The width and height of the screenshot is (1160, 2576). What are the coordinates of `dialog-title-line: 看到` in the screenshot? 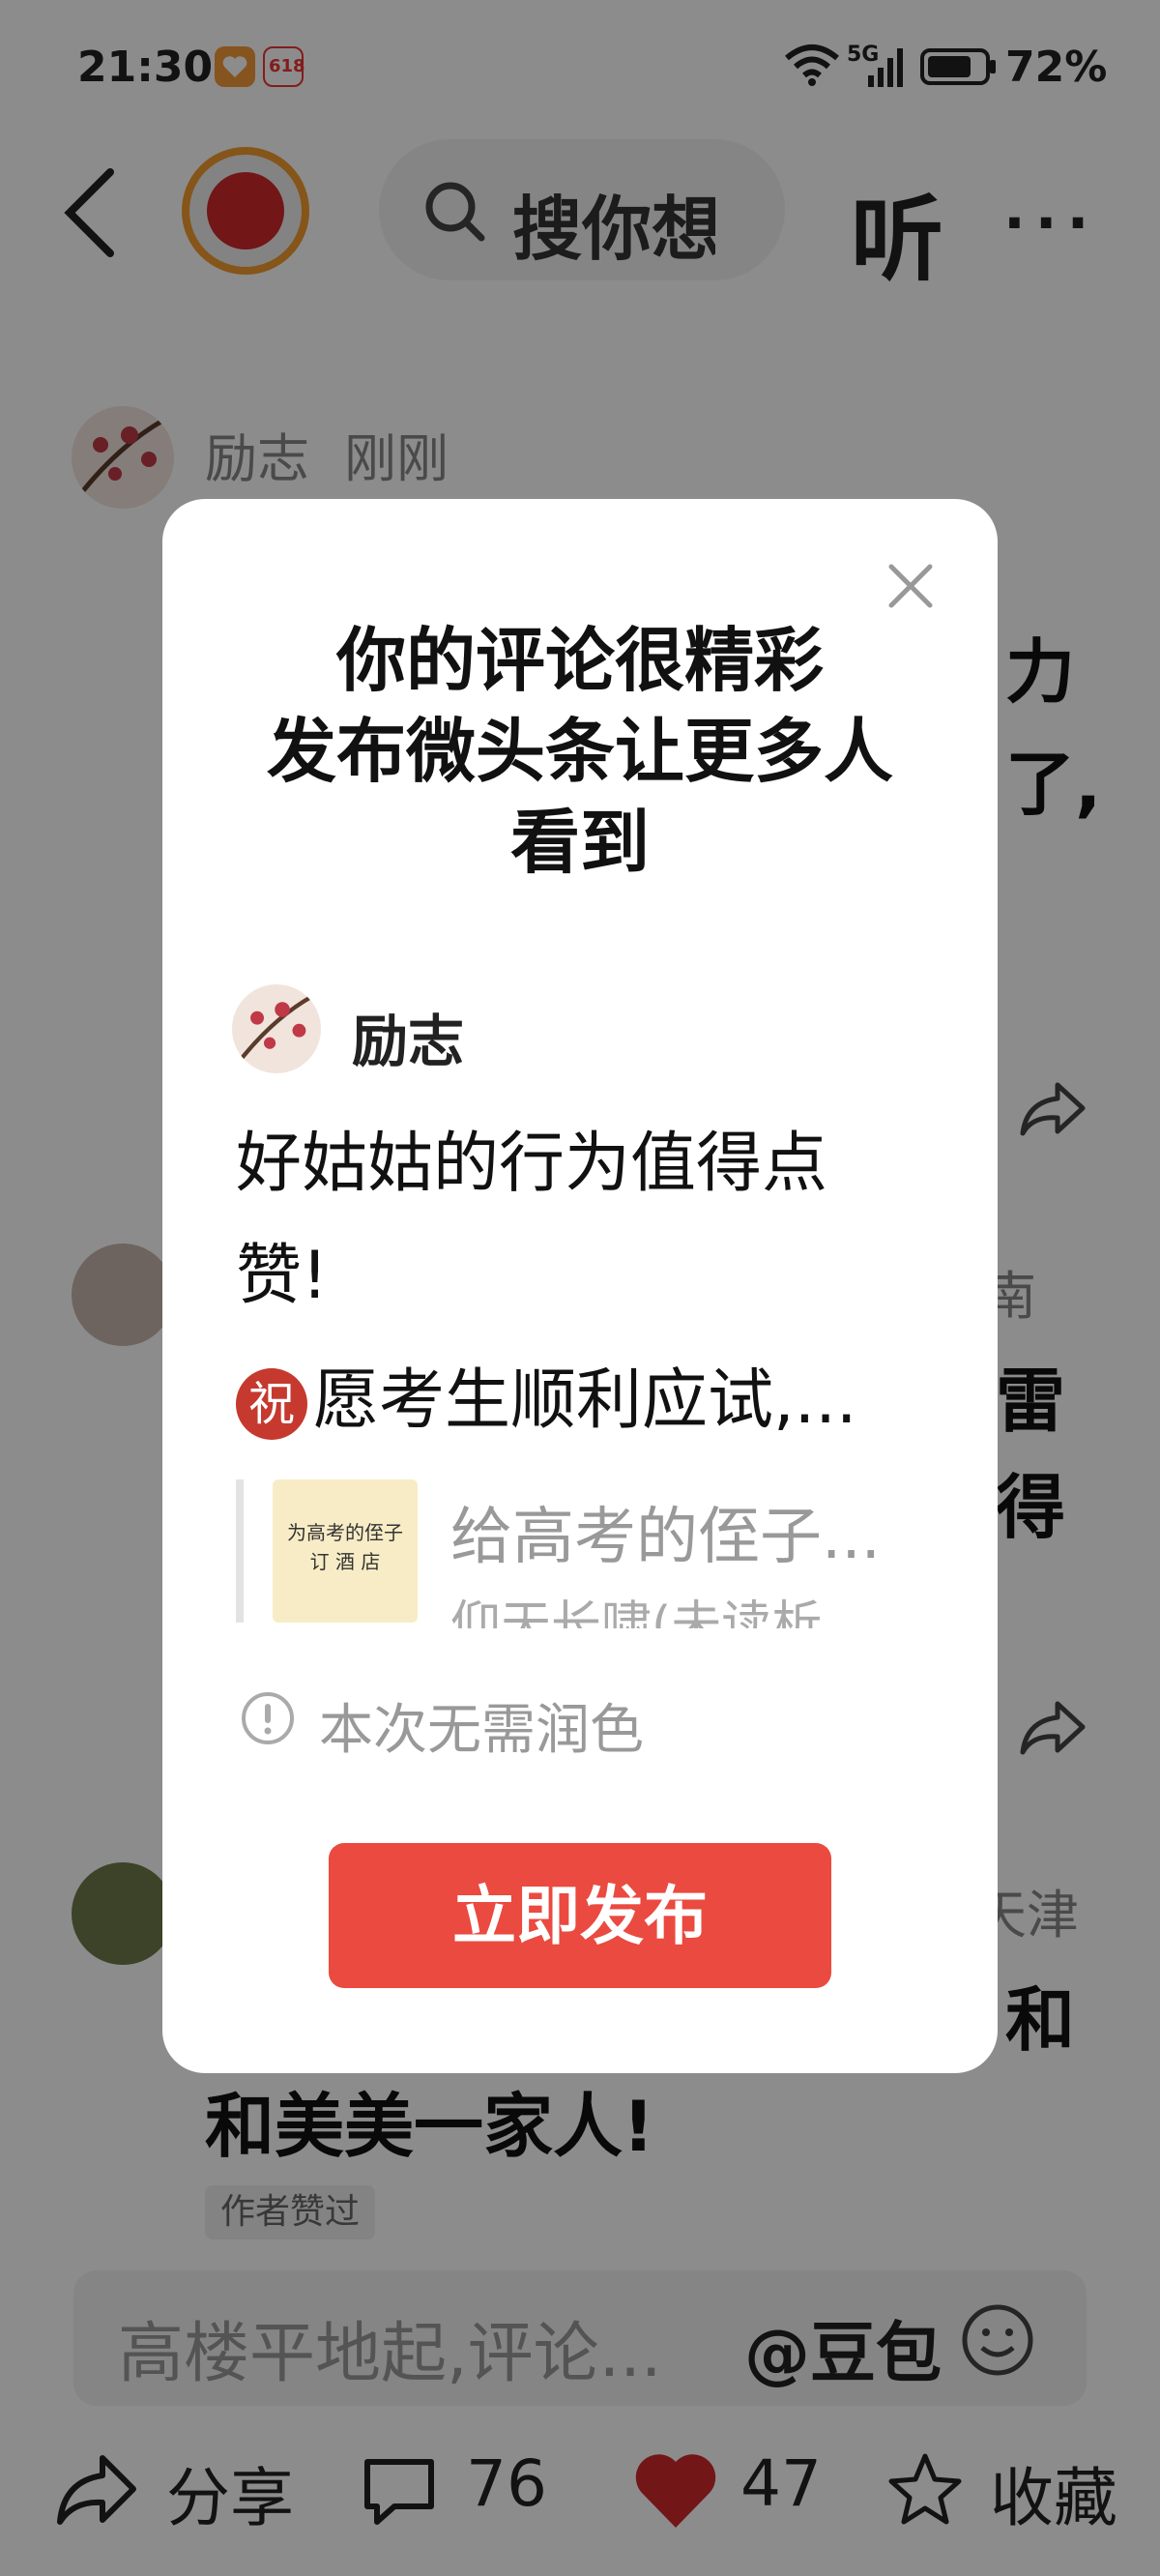 It's located at (579, 842).